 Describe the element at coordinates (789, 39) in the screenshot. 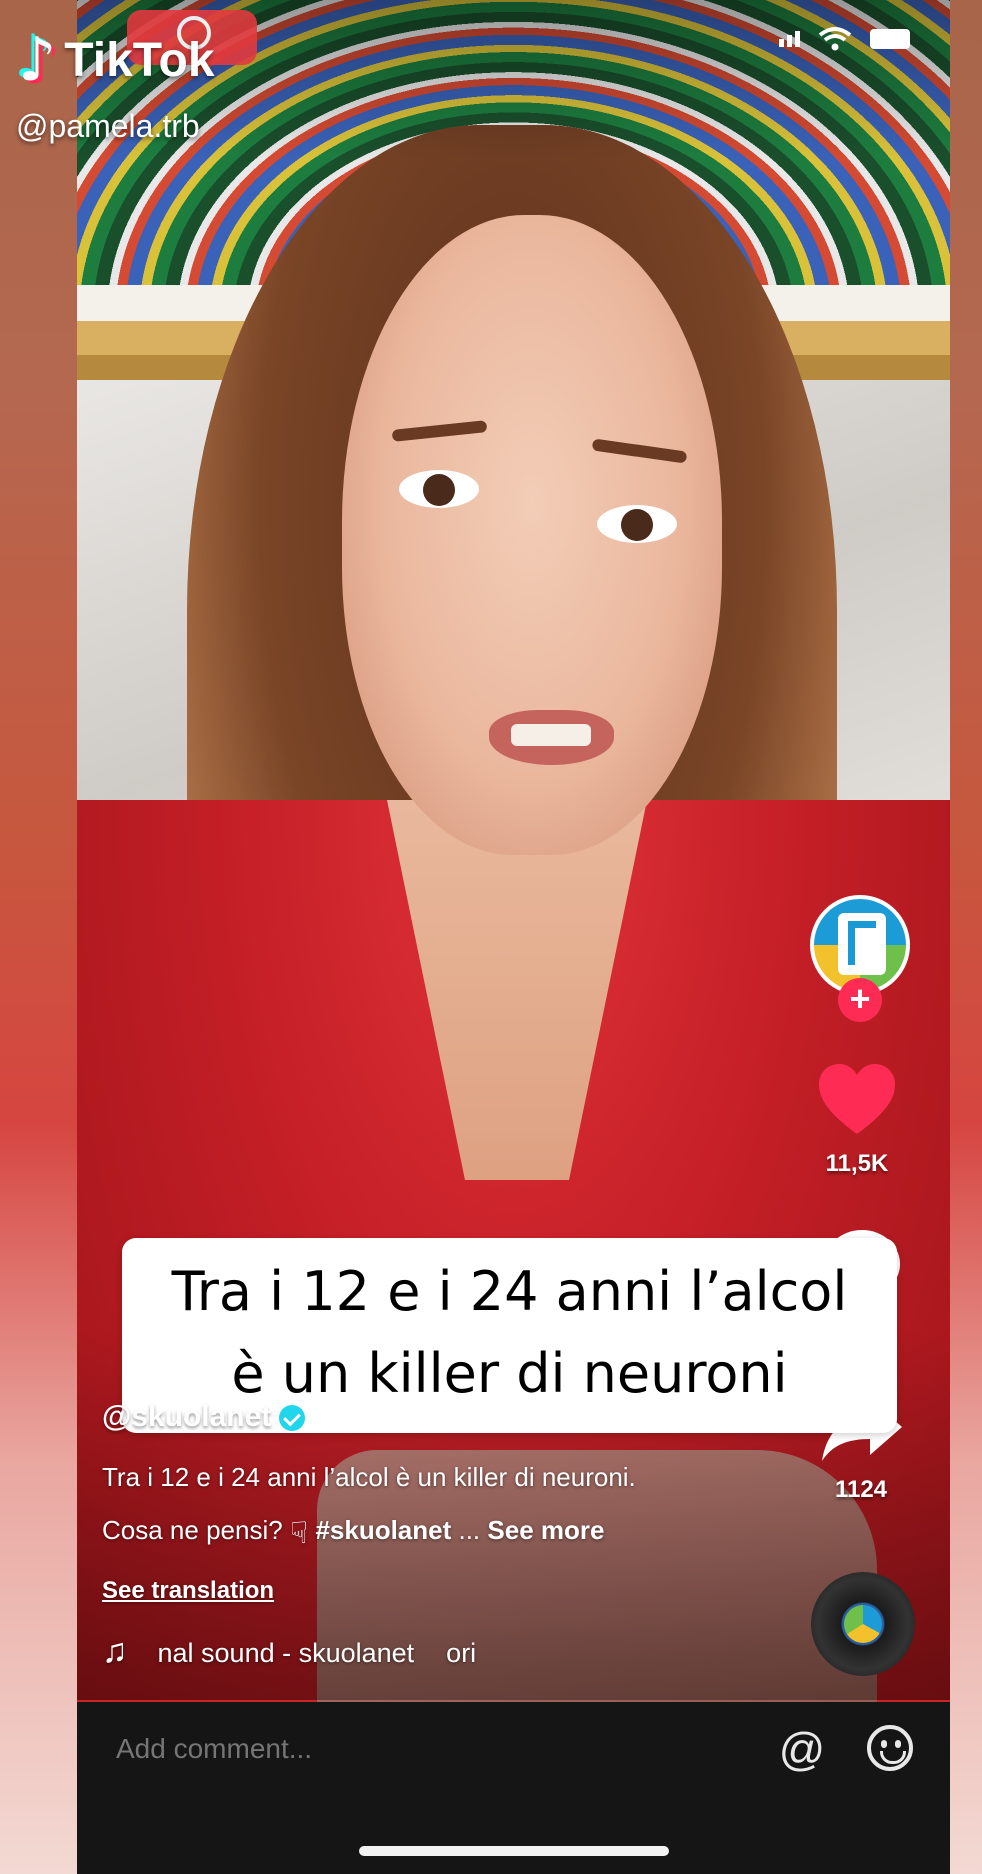

I see `signal-icon` at that location.